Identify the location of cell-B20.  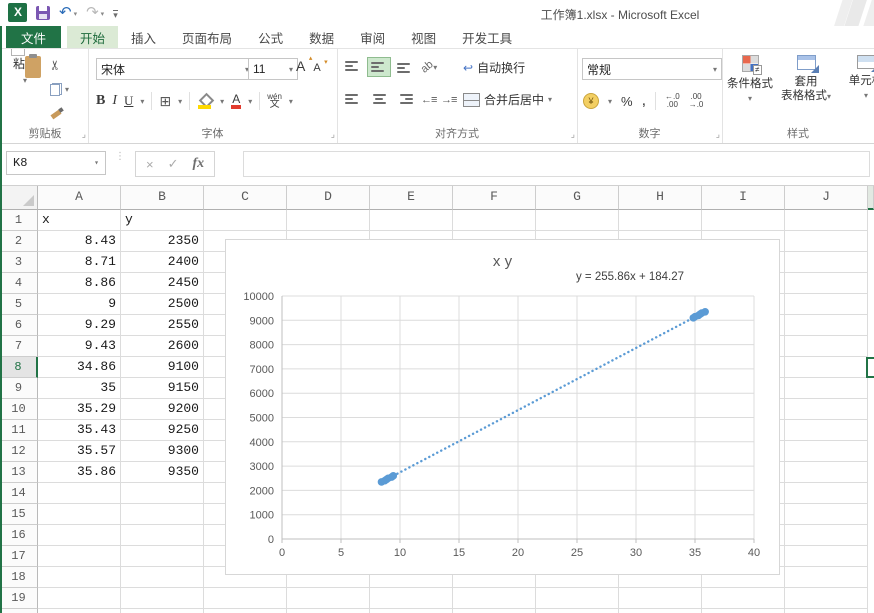
(162, 611).